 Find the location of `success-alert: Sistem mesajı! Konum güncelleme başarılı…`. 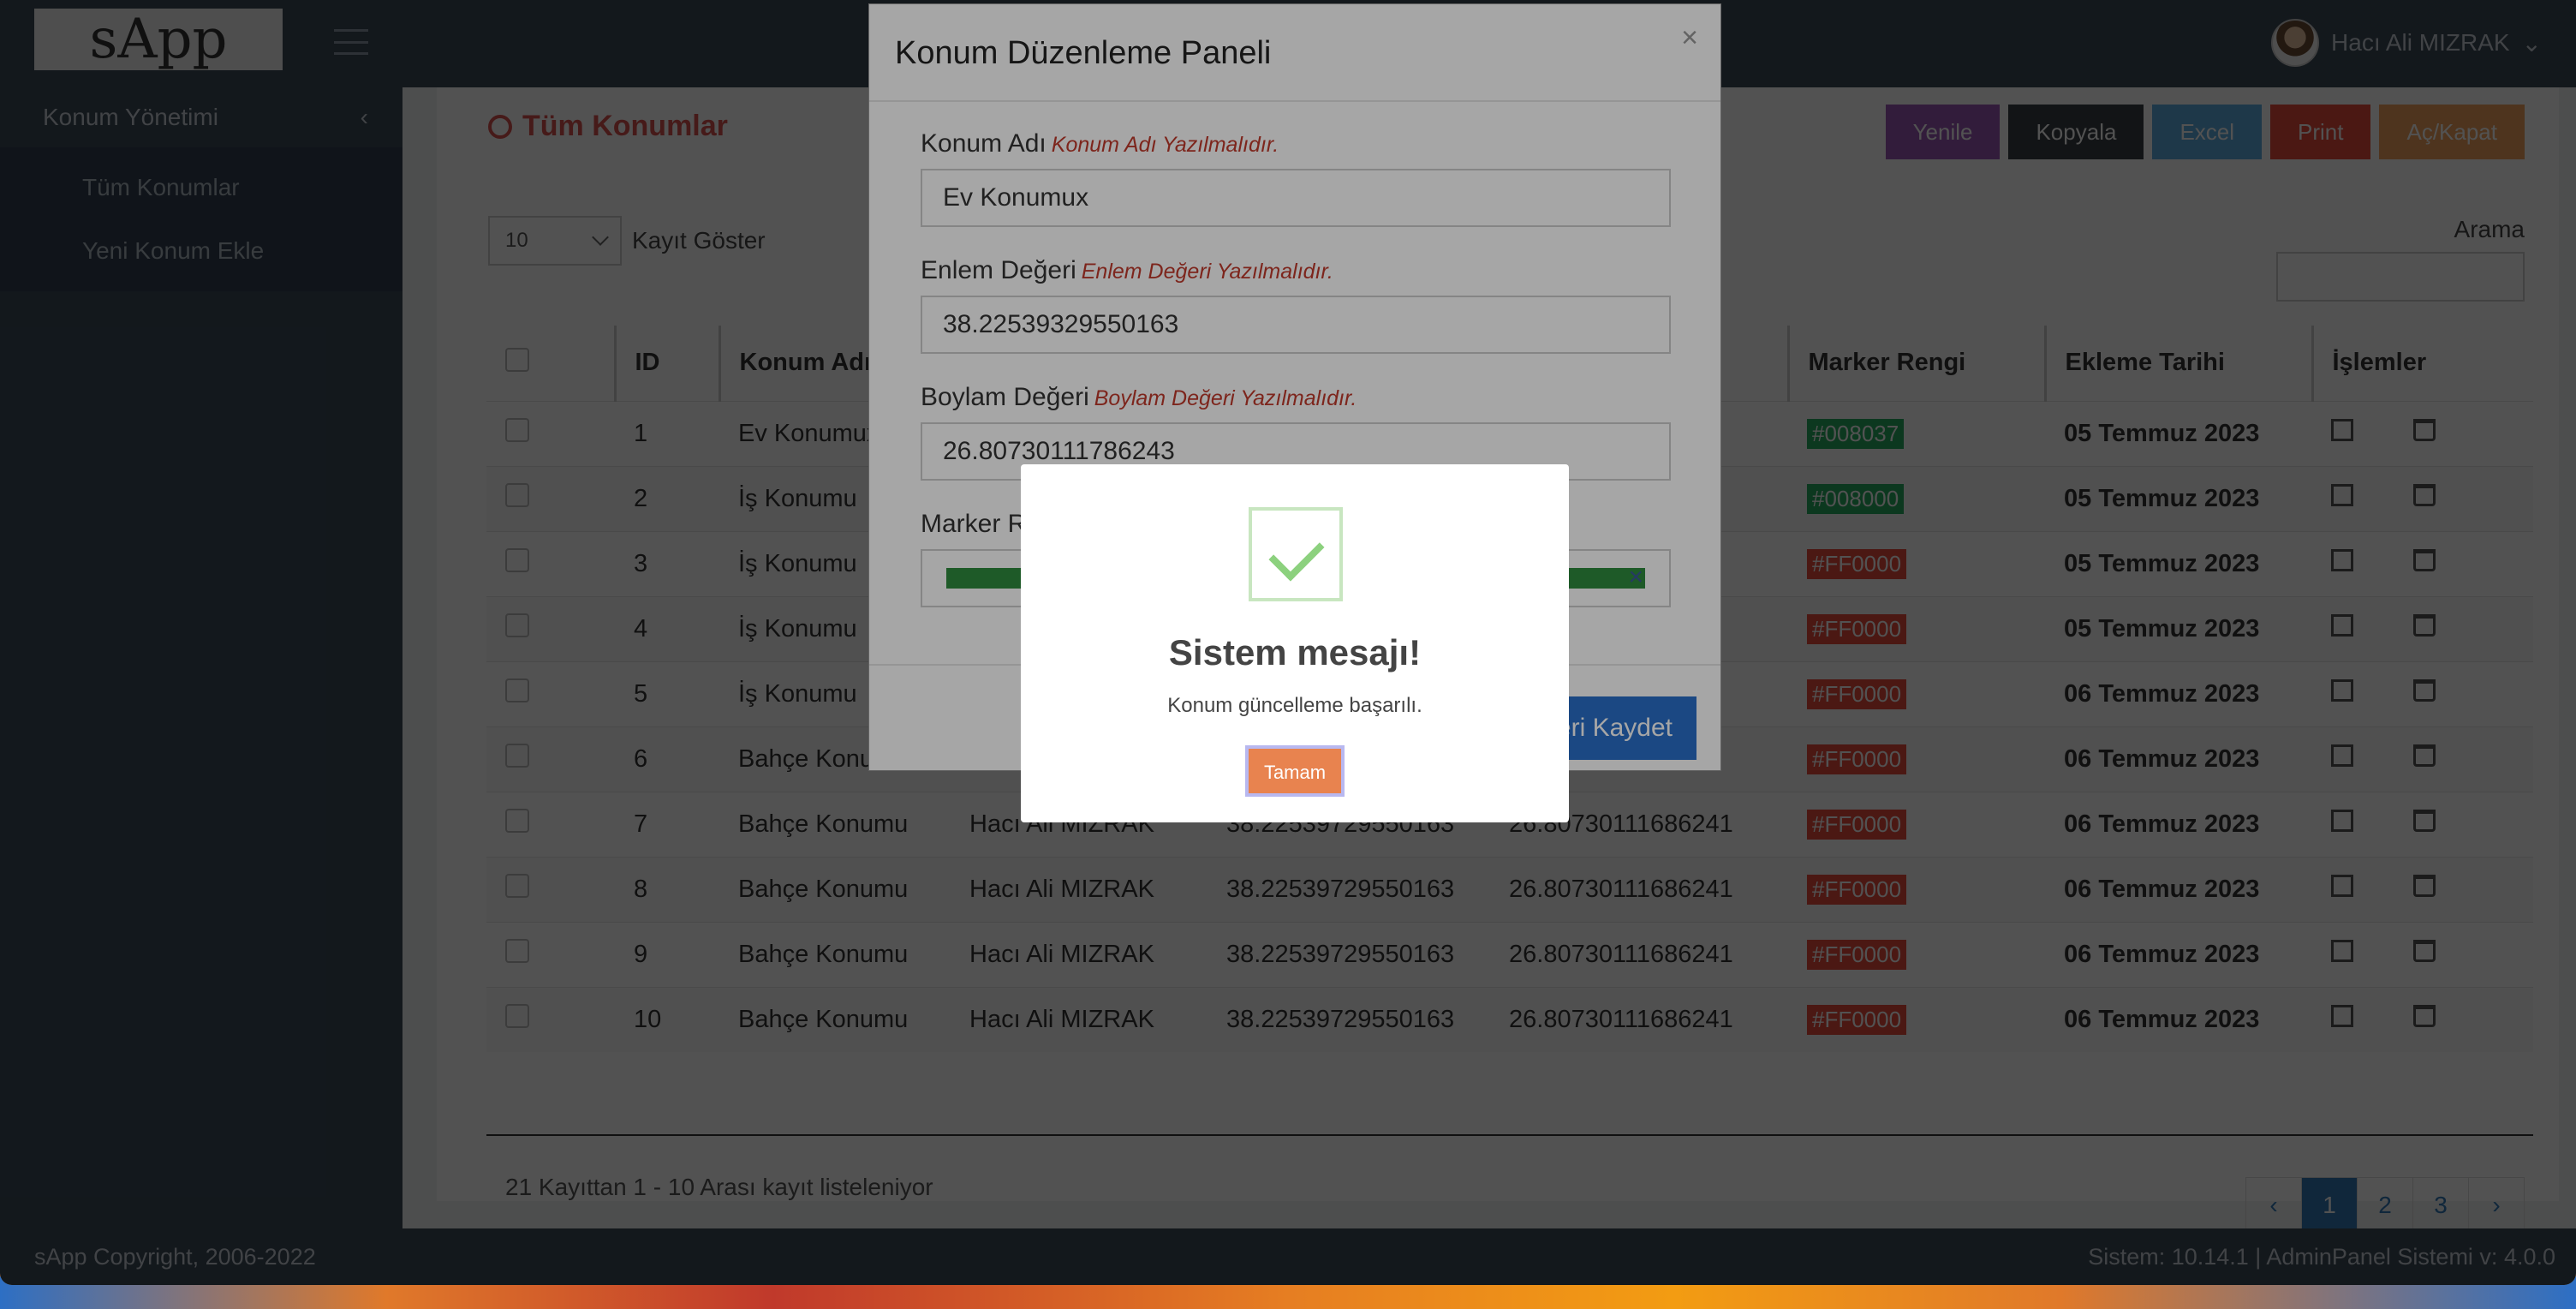

success-alert: Sistem mesajı! Konum güncelleme başarılı… is located at coordinates (1295, 643).